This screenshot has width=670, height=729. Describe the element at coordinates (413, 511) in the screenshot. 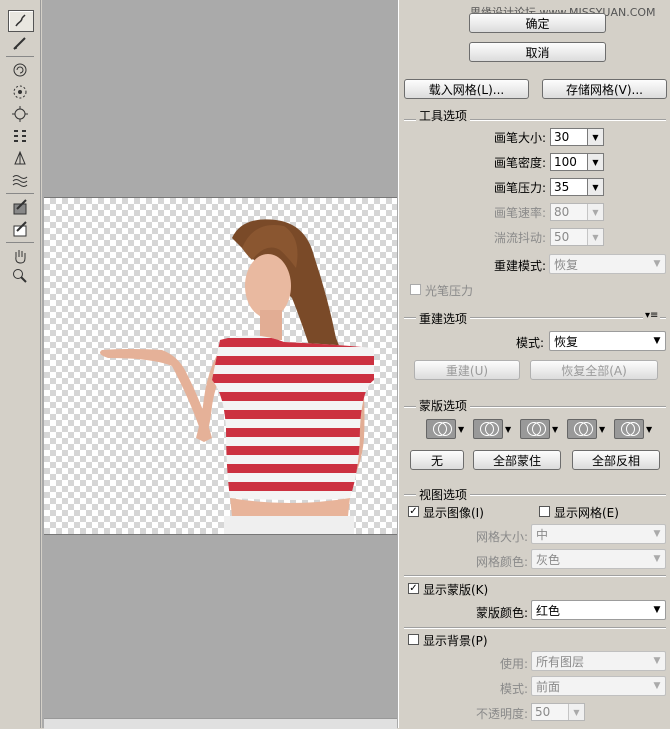

I see `show-image-checkbox: ✓` at that location.